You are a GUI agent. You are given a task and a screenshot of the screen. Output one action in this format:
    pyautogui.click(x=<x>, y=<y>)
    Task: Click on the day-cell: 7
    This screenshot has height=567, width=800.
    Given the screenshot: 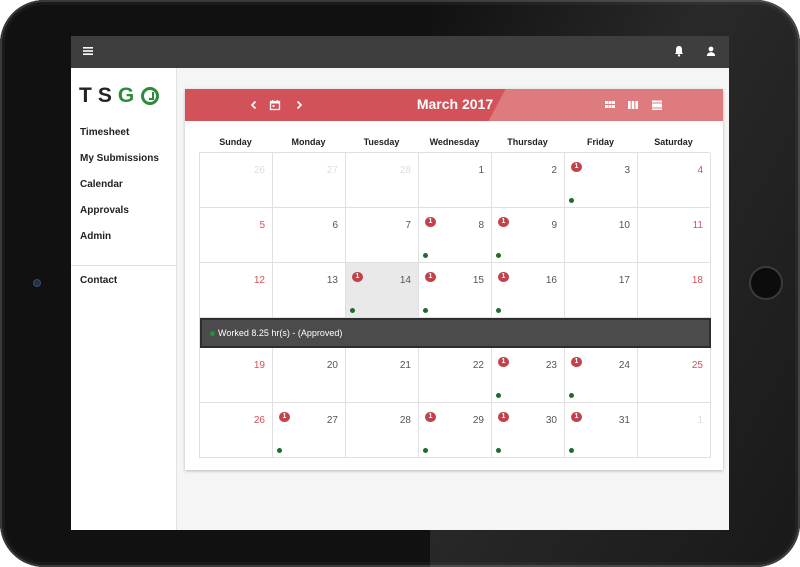 What is the action you would take?
    pyautogui.click(x=382, y=235)
    